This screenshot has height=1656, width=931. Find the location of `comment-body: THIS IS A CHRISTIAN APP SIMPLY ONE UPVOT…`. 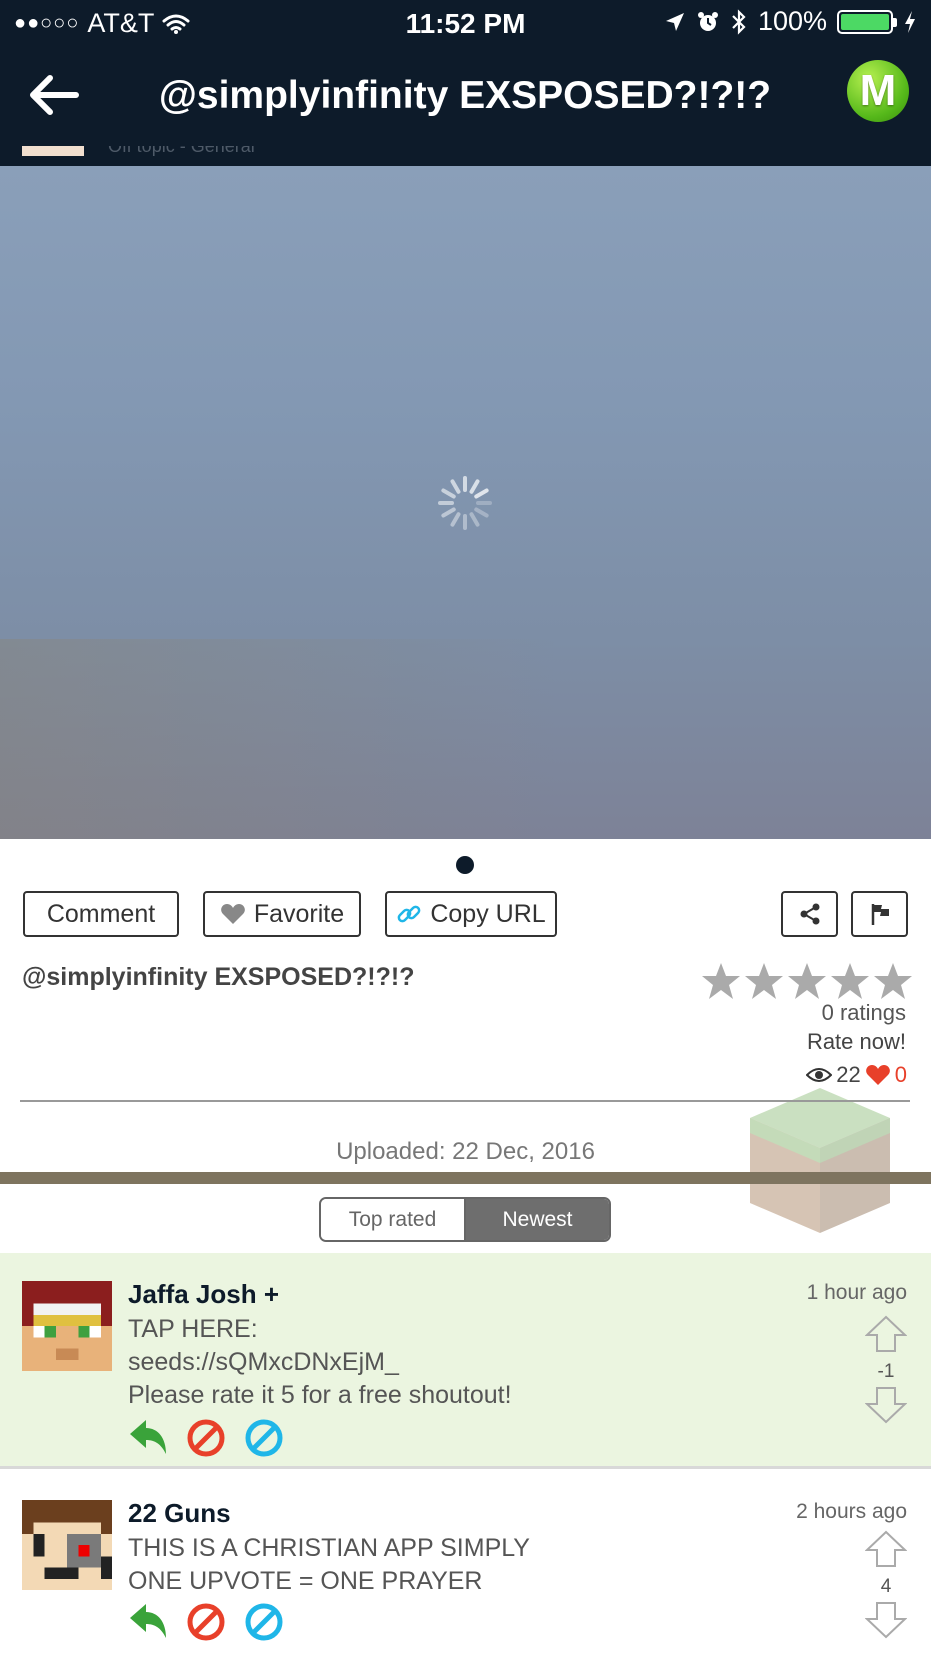

comment-body: THIS IS A CHRISTIAN APP SIMPLY ONE UPVOT… is located at coordinates (329, 1565).